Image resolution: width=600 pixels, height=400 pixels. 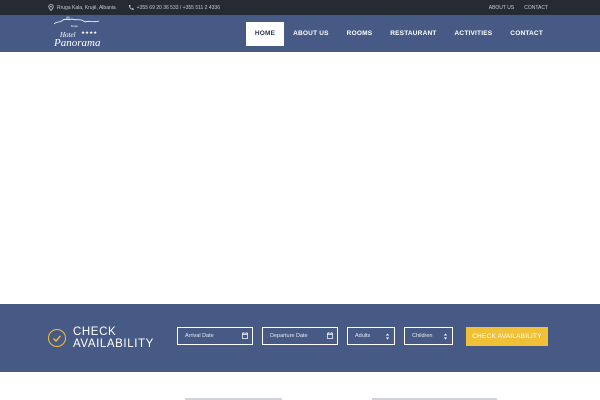 I want to click on content-section, so click(x=300, y=386).